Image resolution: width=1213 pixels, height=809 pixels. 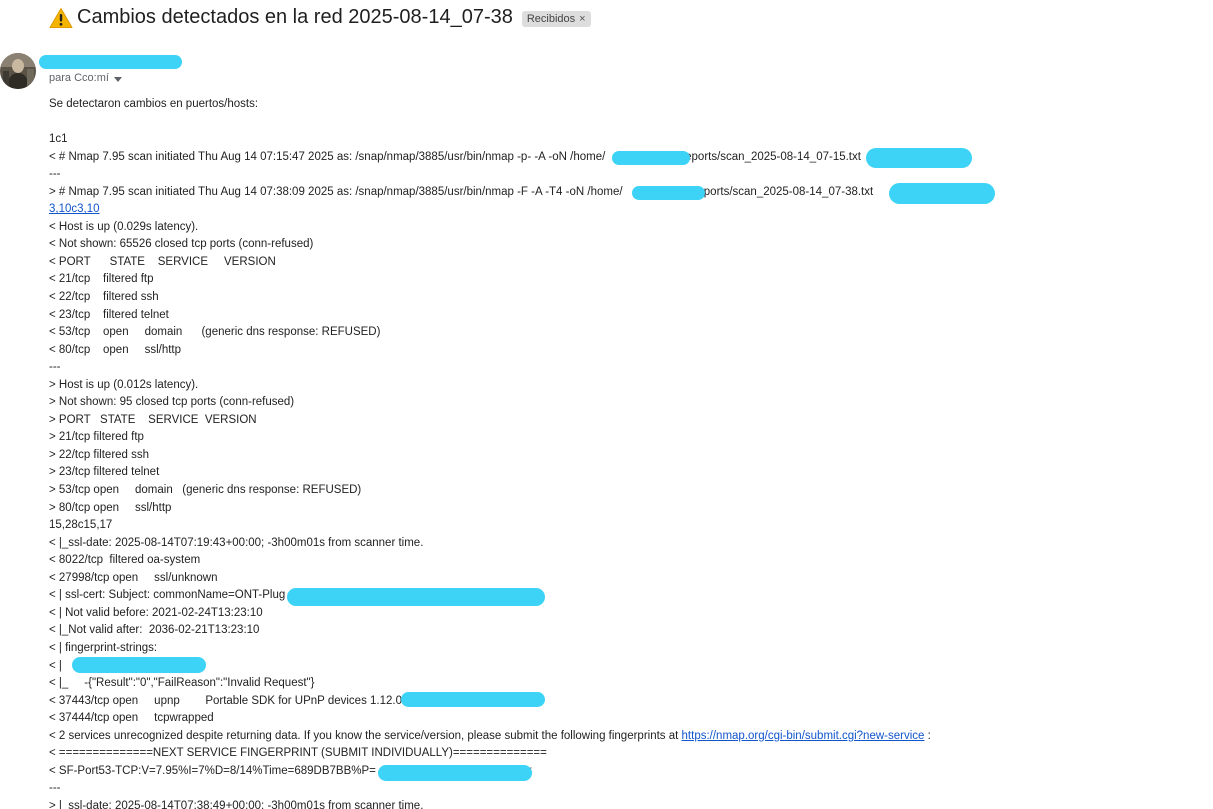 What do you see at coordinates (490, 123) in the screenshot?
I see `body-line` at bounding box center [490, 123].